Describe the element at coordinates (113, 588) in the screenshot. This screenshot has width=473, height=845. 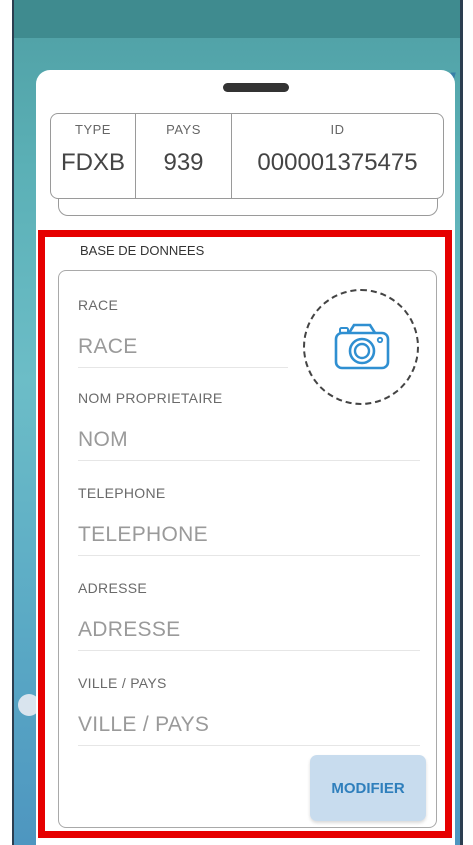
I see `address-label: ADRESSE` at that location.